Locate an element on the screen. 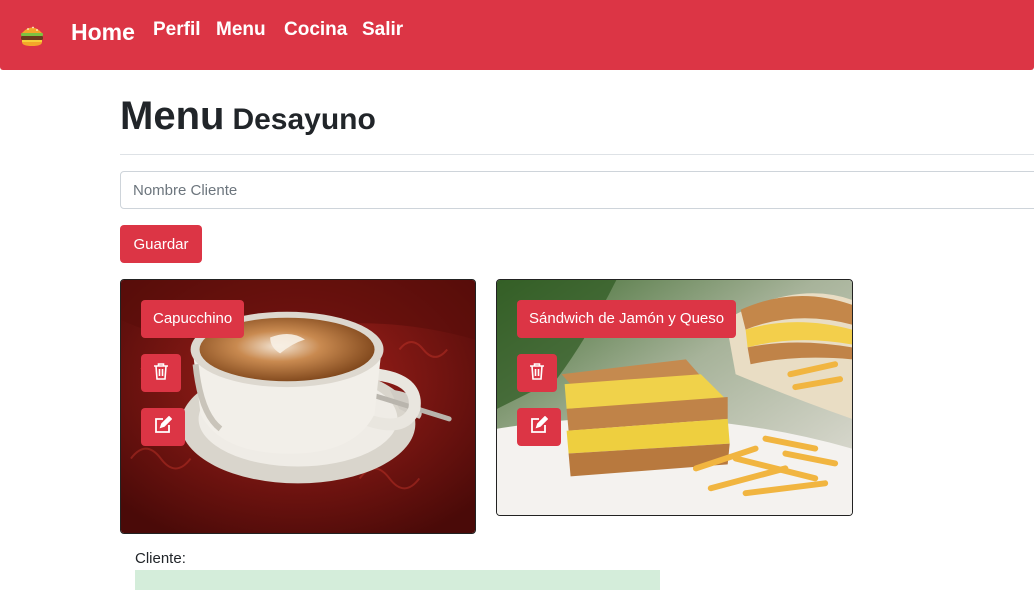  menu-item-name: Sándwich de Jamón y Queso is located at coordinates (627, 319).